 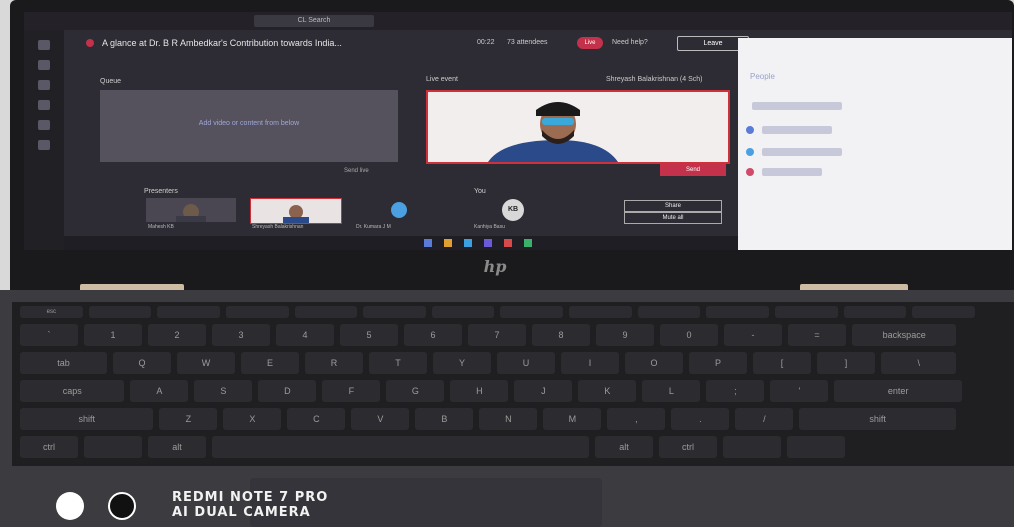 I want to click on keyboard-key: 4, so click(x=305, y=335).